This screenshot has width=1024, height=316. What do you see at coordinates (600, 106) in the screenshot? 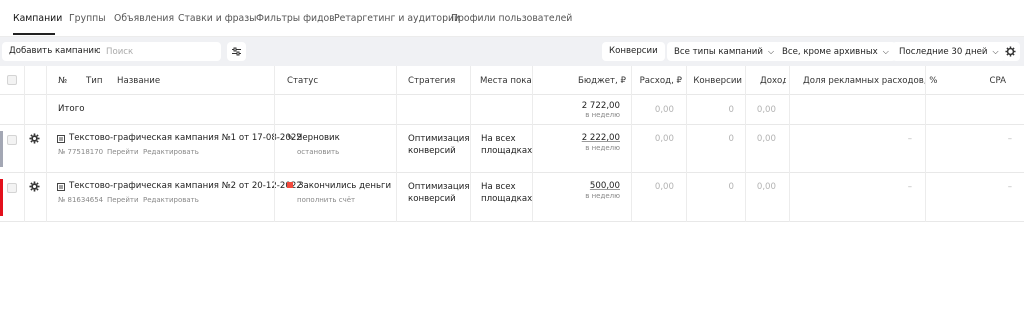
I see `totals-budget: 2 722,00` at bounding box center [600, 106].